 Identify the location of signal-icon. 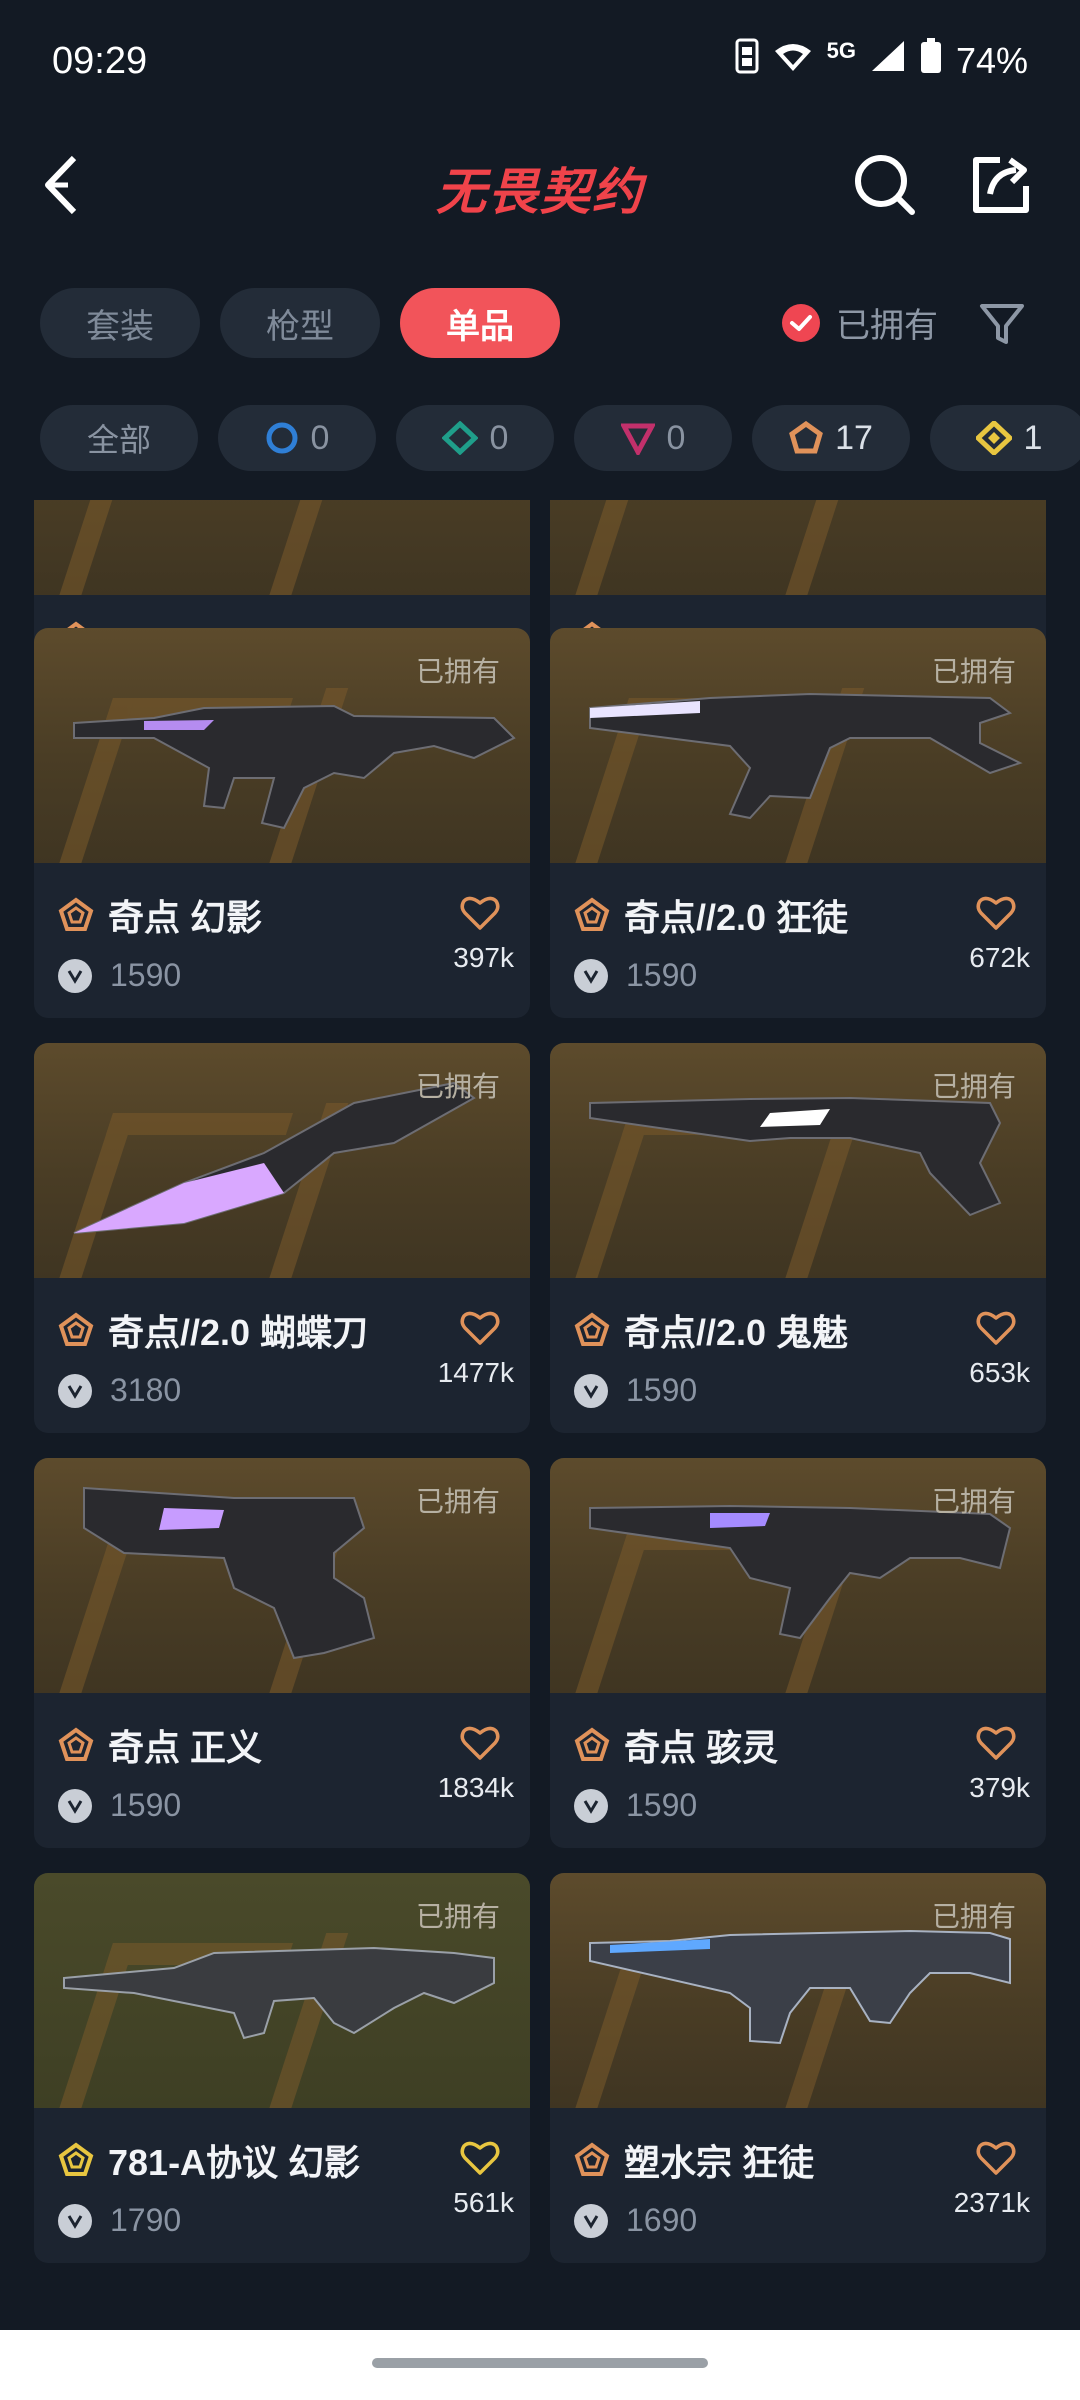
(888, 60).